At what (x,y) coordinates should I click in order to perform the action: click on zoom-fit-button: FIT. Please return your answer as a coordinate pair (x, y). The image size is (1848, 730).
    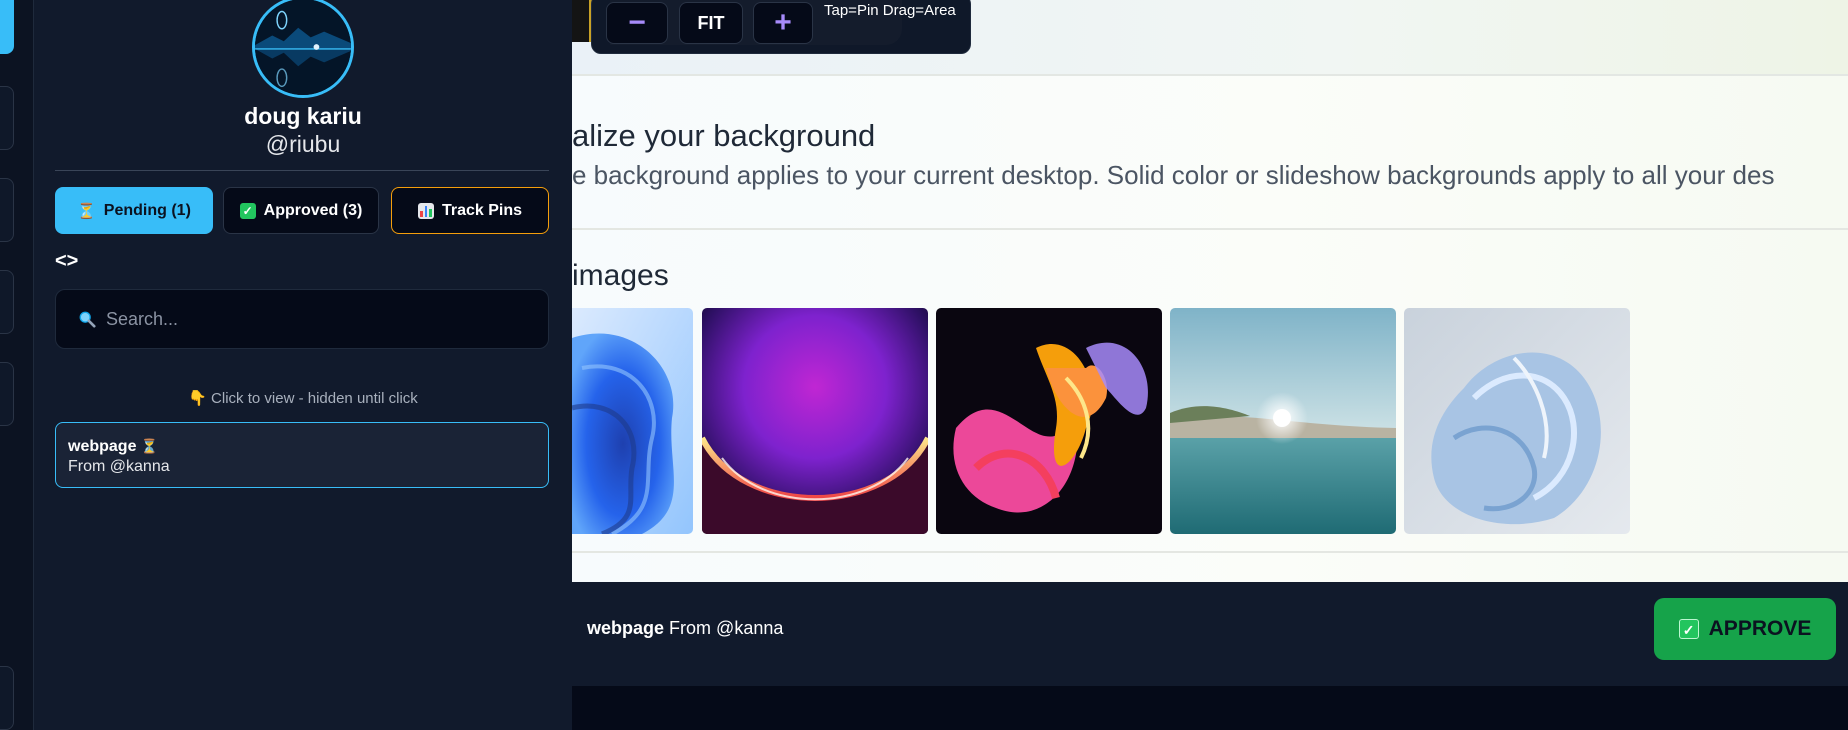
    Looking at the image, I should click on (711, 23).